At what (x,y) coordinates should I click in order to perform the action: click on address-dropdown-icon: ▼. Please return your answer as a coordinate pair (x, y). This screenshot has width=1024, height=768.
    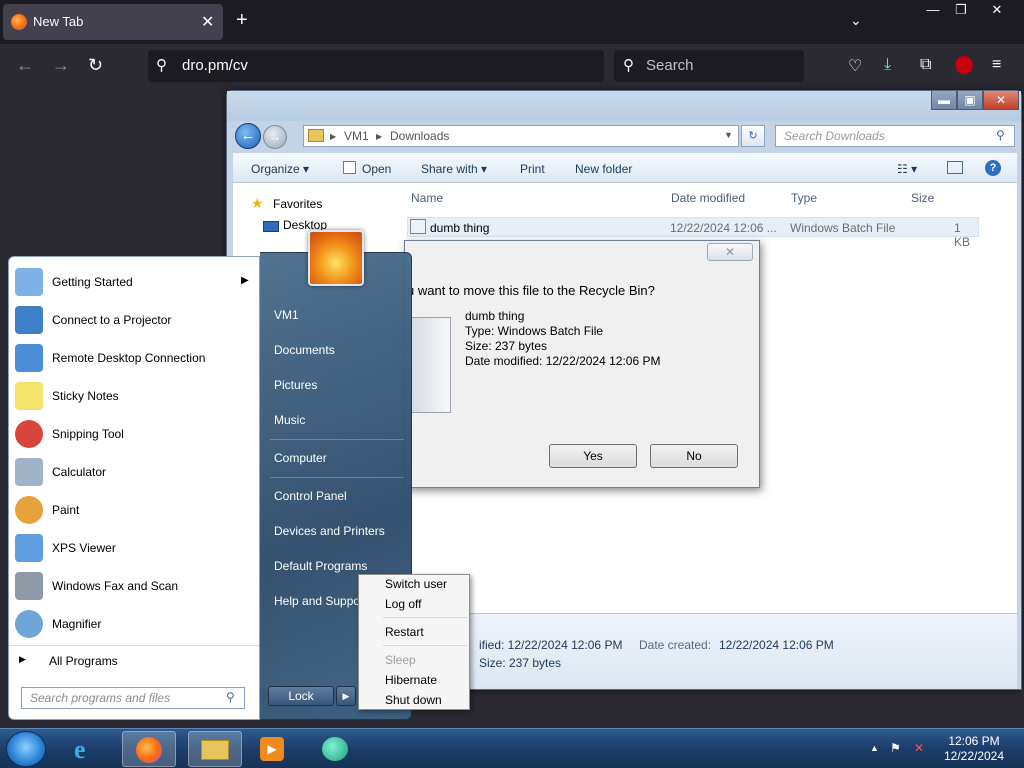
    Looking at the image, I should click on (728, 135).